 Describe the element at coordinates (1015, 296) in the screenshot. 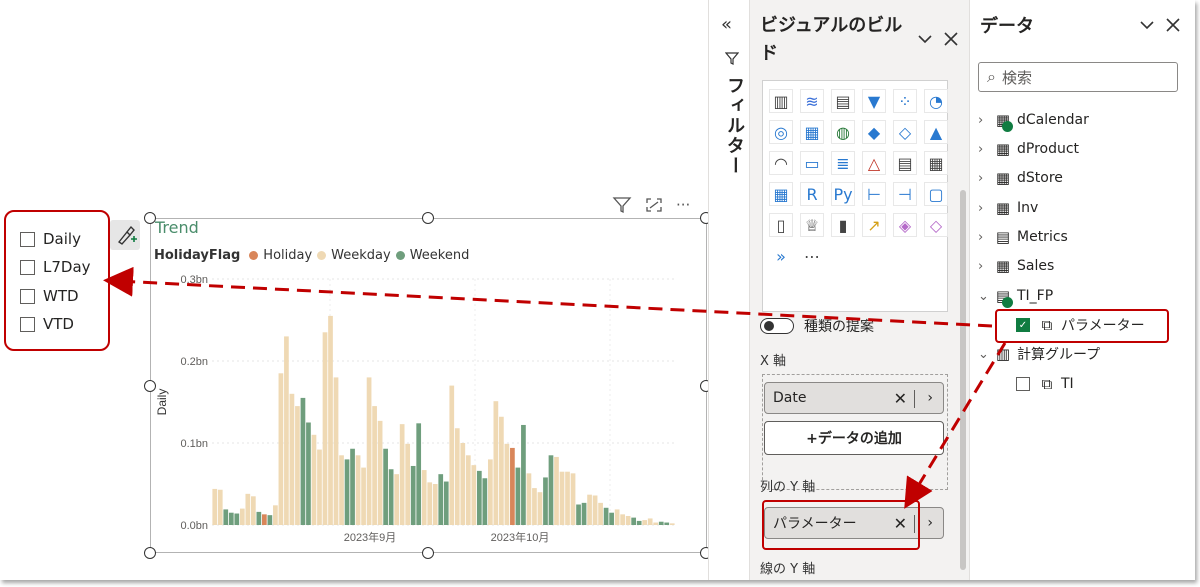

I see `tree-table-ti-fp: ⌄ ▤ TI_FP` at that location.